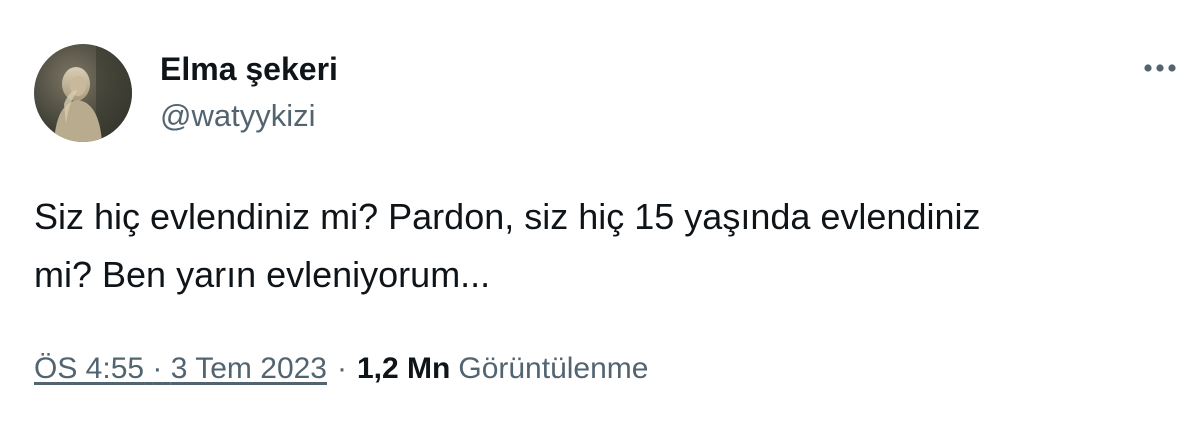 The width and height of the screenshot is (1200, 428). I want to click on tweet-date: 3 Tem 2023, so click(248, 368).